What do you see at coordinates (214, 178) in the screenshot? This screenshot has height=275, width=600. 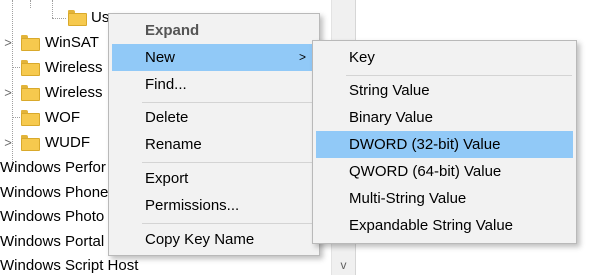 I see `menu-item-export: Export` at bounding box center [214, 178].